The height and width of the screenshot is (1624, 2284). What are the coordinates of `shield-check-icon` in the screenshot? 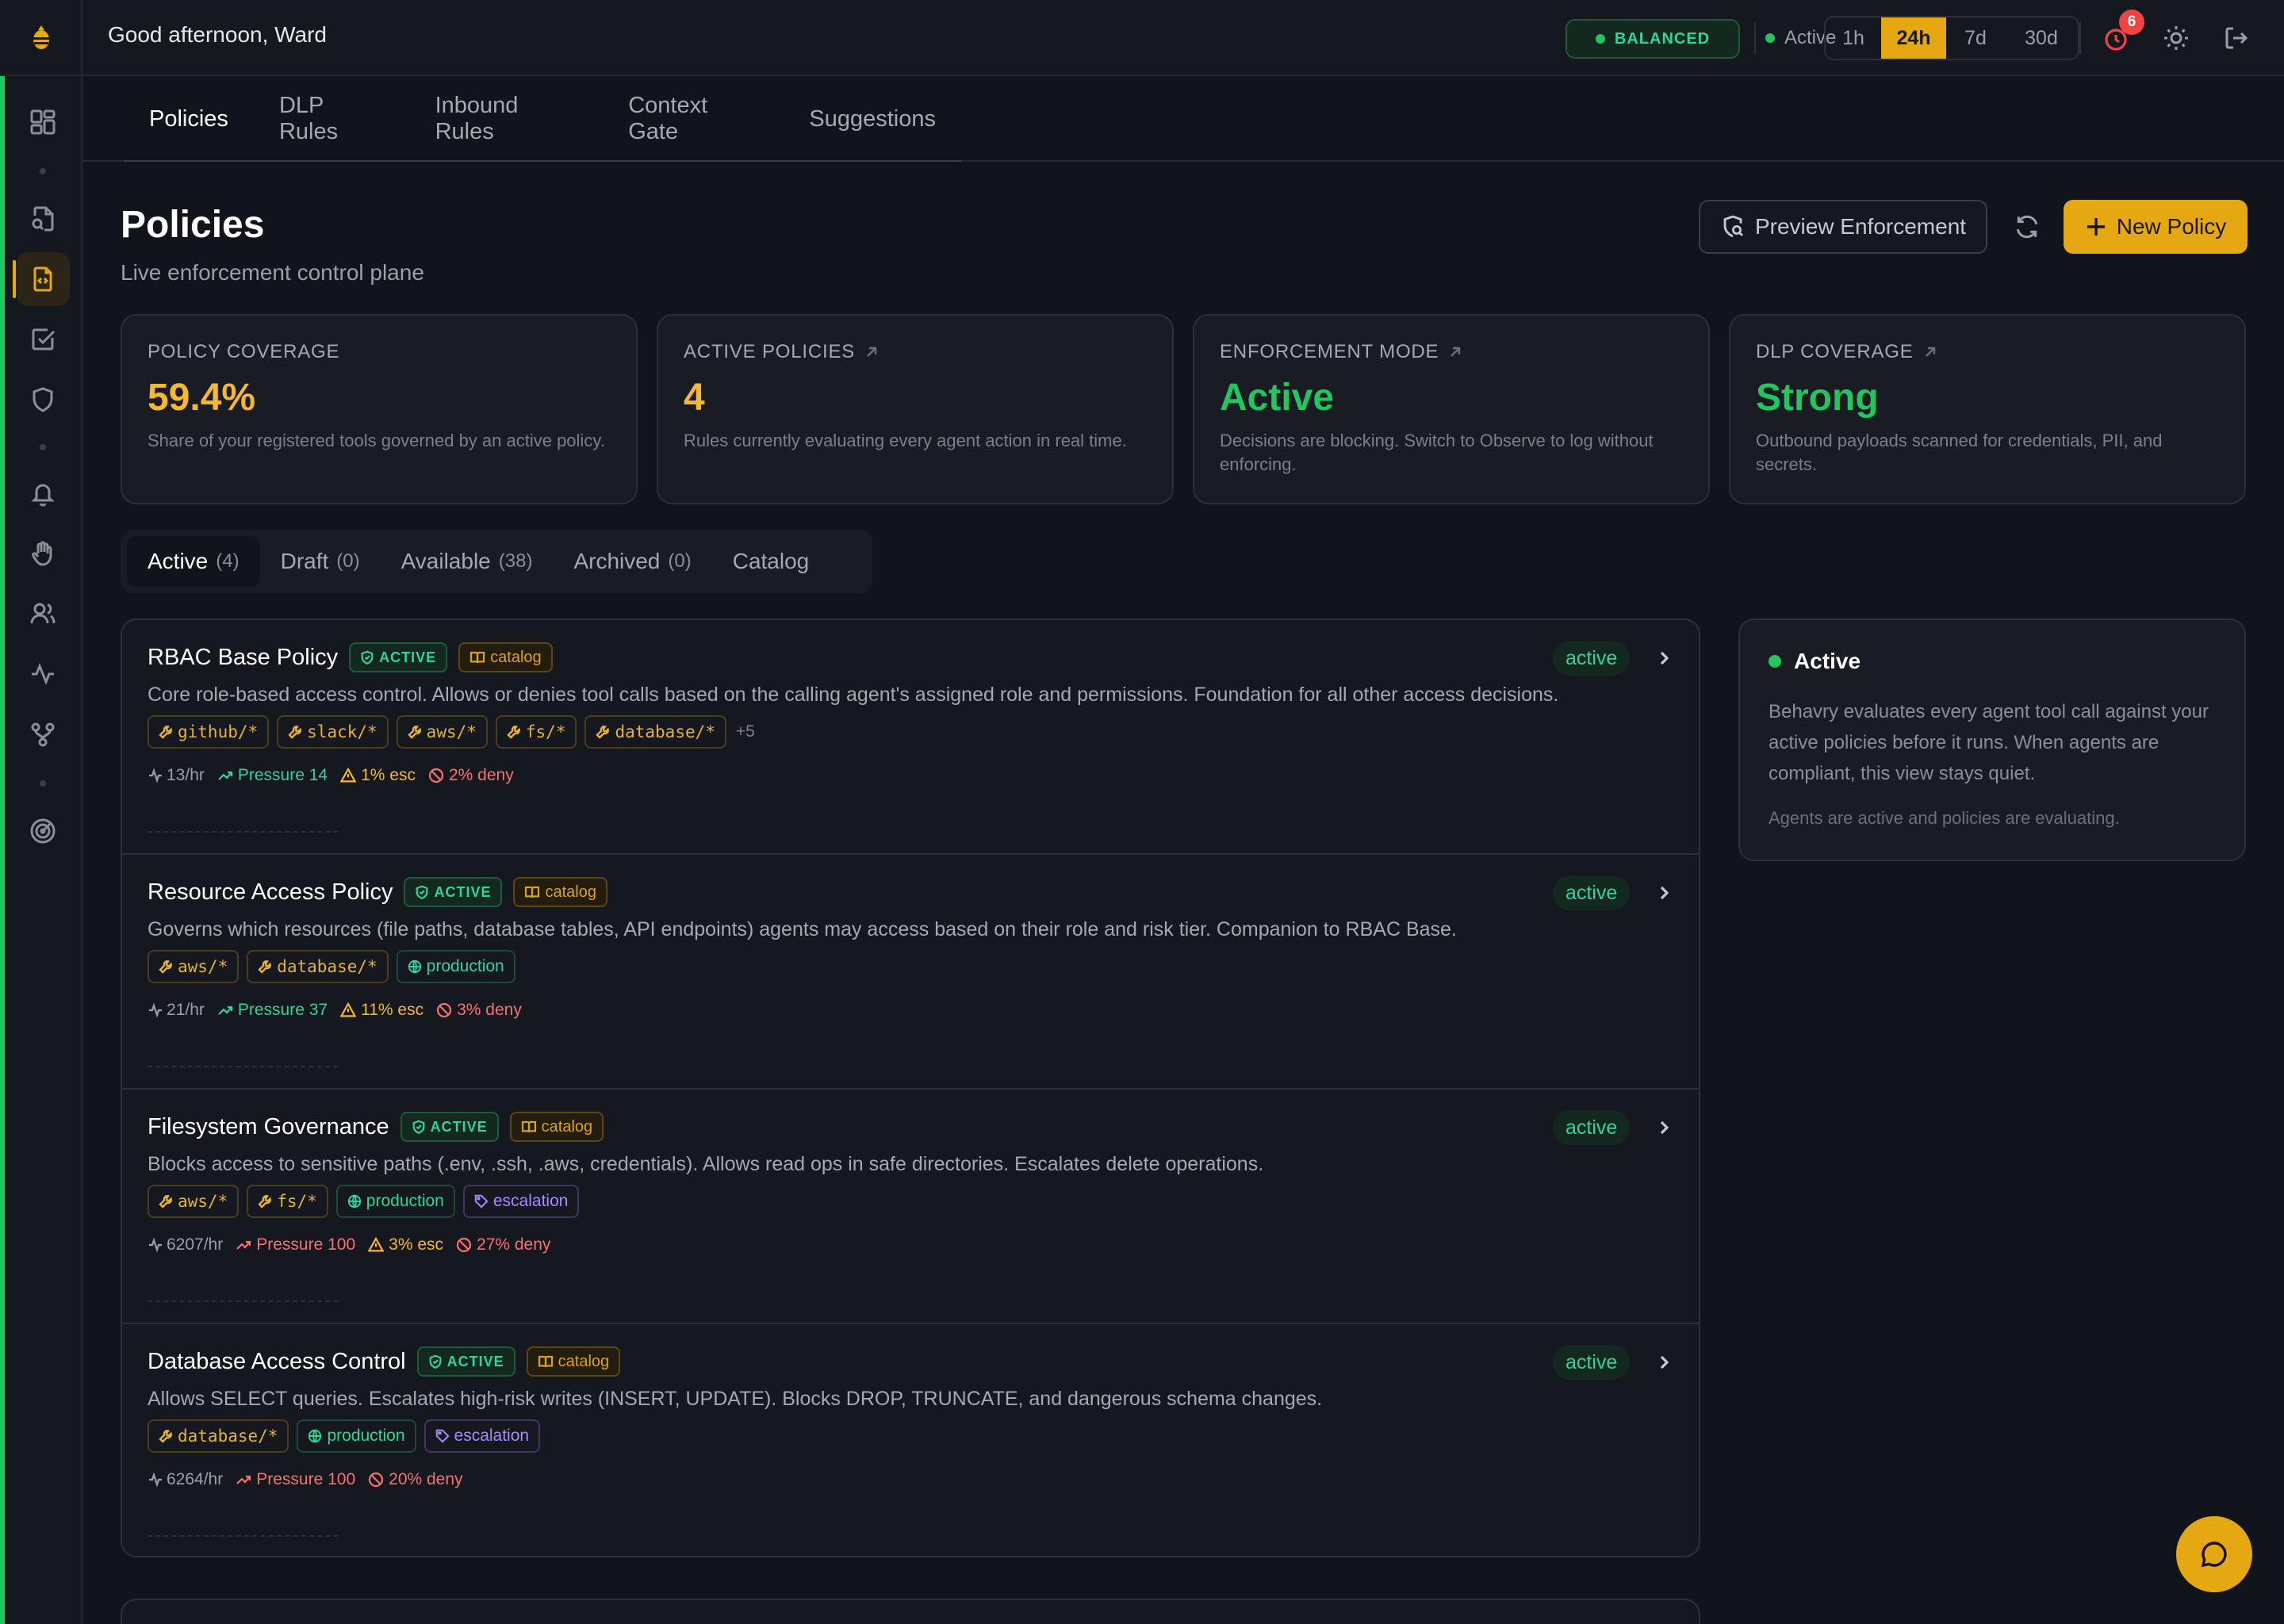 It's located at (435, 1361).